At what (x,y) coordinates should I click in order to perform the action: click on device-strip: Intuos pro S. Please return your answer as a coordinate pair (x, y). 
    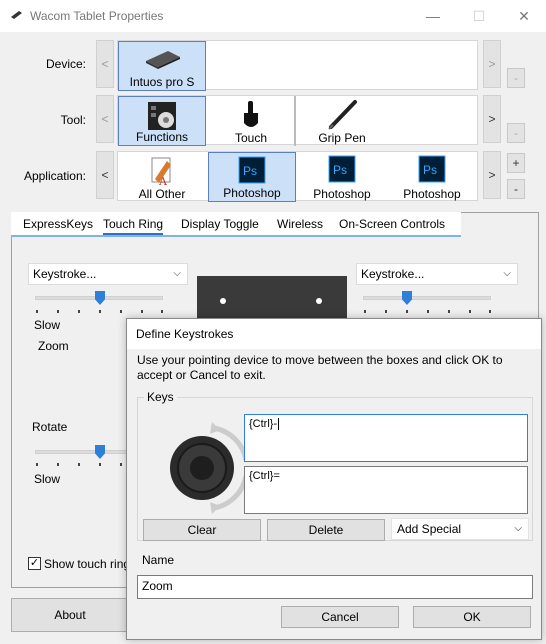
    Looking at the image, I should click on (297, 65).